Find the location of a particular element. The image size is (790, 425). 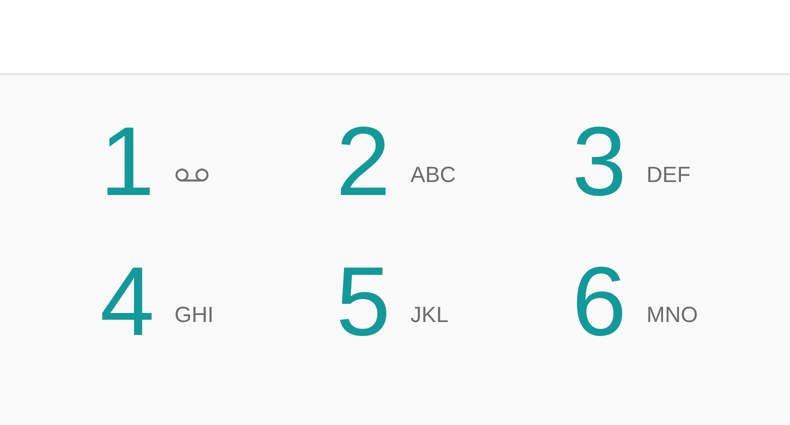

dialpad-key: 4 GHI is located at coordinates (157, 301).